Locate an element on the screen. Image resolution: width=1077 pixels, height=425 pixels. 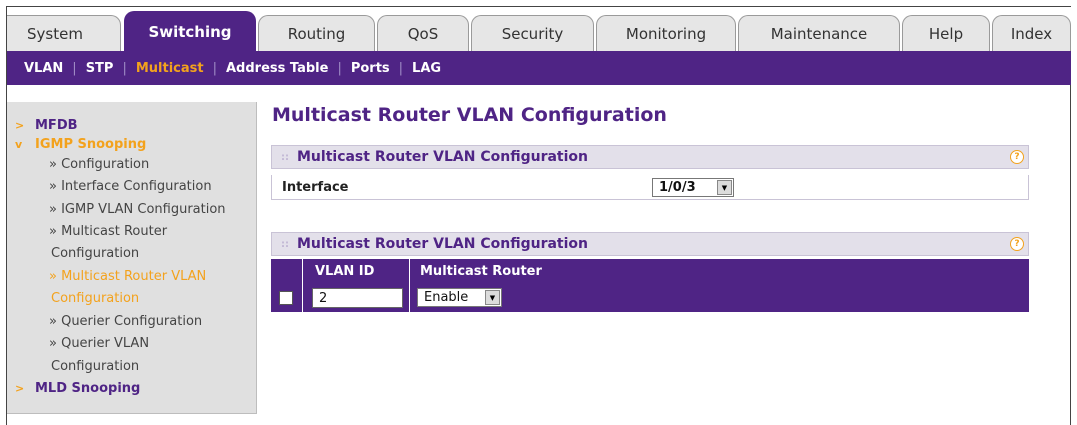
sidebar-item-multicast-router-cont: Configuration is located at coordinates (132, 254).